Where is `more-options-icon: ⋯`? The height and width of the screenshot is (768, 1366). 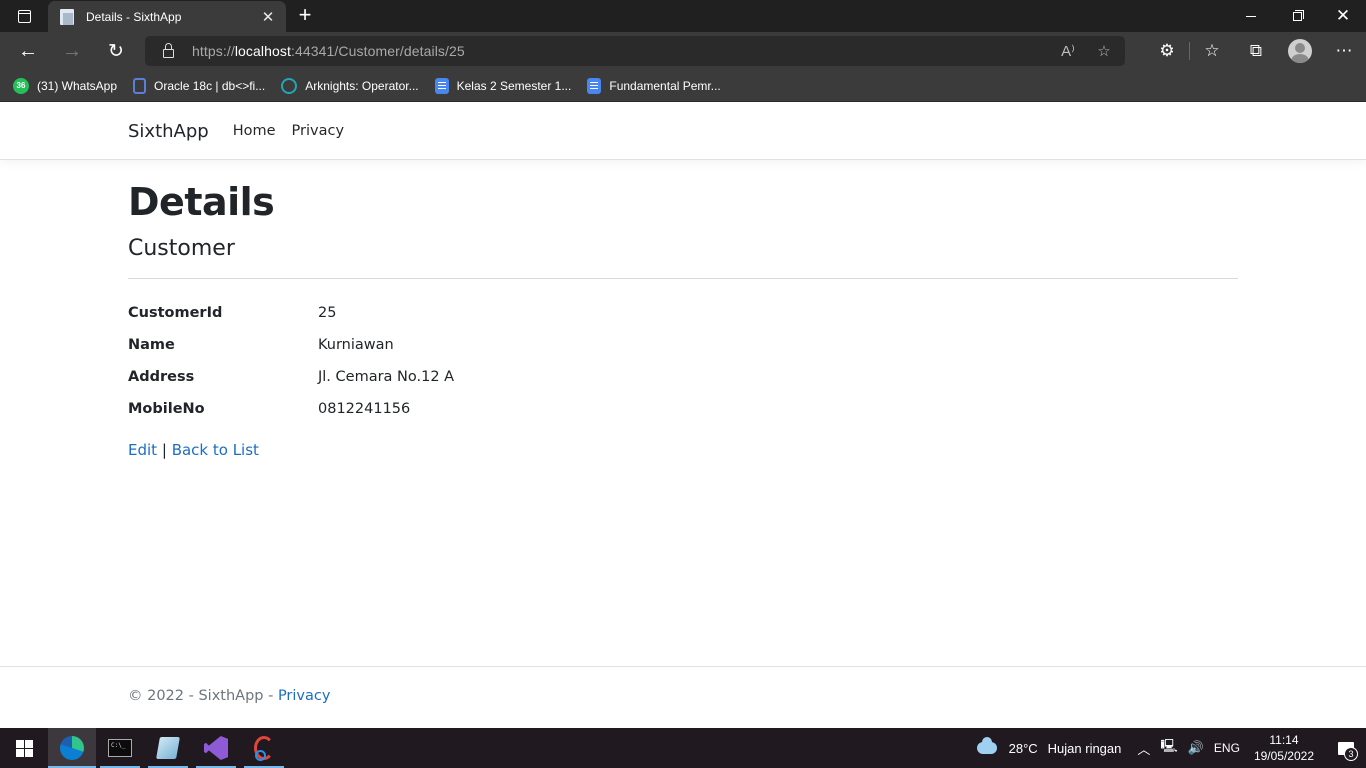
more-options-icon: ⋯ is located at coordinates (1344, 51).